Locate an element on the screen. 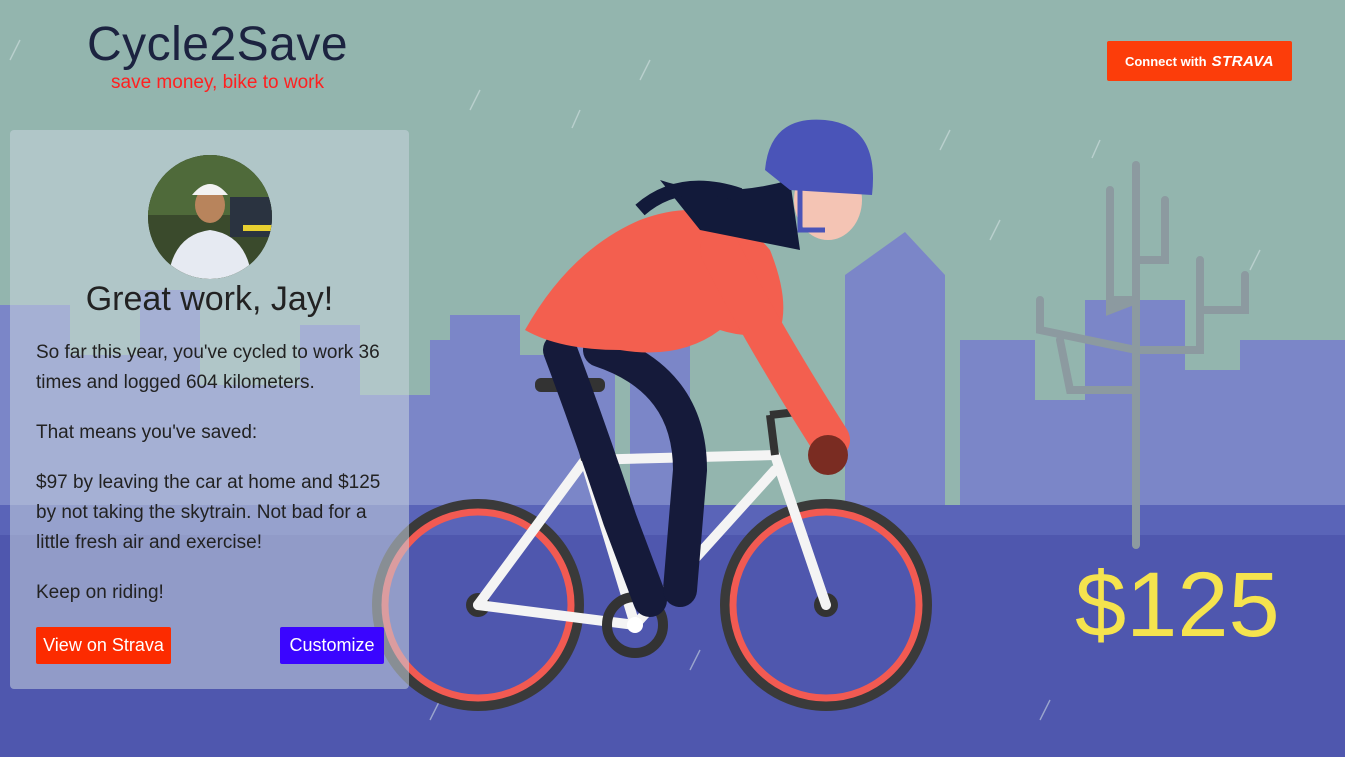  connect-strava-button: Connect with STRAVA is located at coordinates (1199, 61).